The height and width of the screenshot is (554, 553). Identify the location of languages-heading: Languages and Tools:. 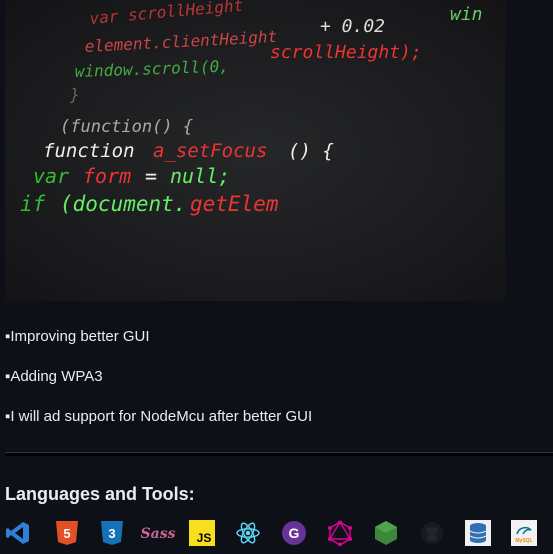
(100, 494).